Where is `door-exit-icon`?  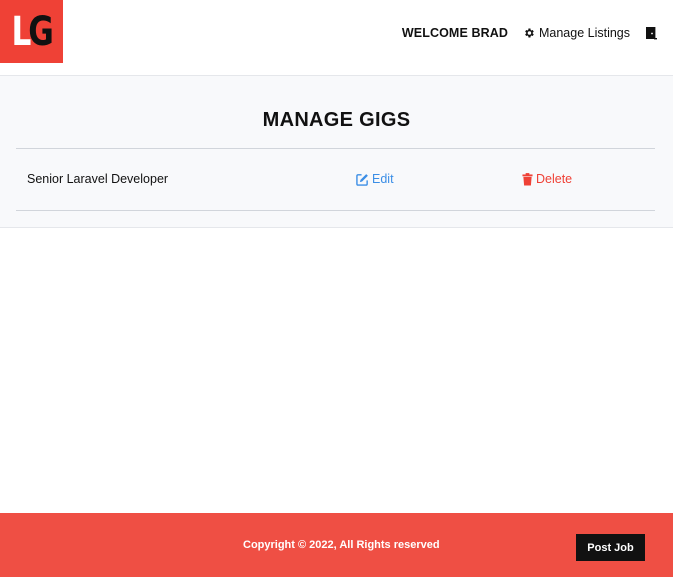 door-exit-icon is located at coordinates (651, 33).